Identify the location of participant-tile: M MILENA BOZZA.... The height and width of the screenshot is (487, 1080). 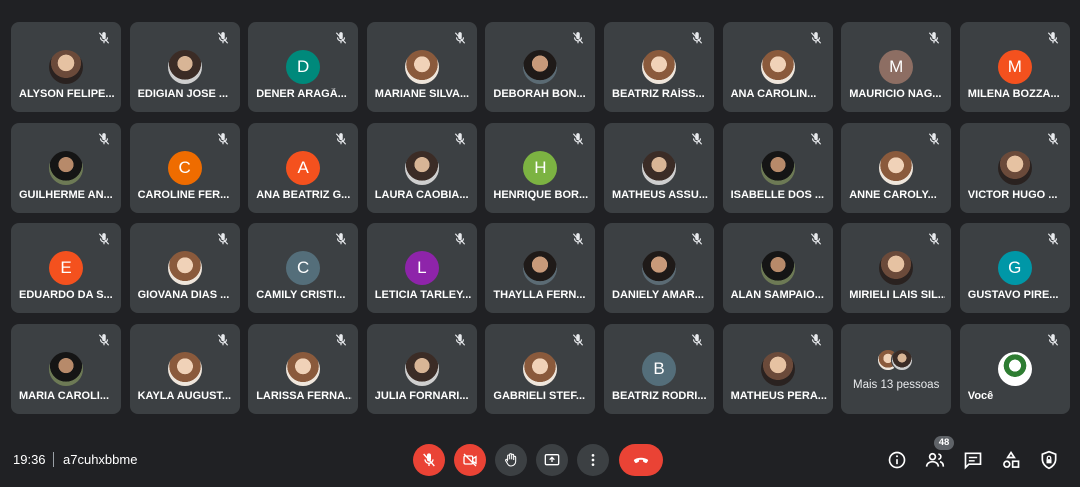
(1014, 67).